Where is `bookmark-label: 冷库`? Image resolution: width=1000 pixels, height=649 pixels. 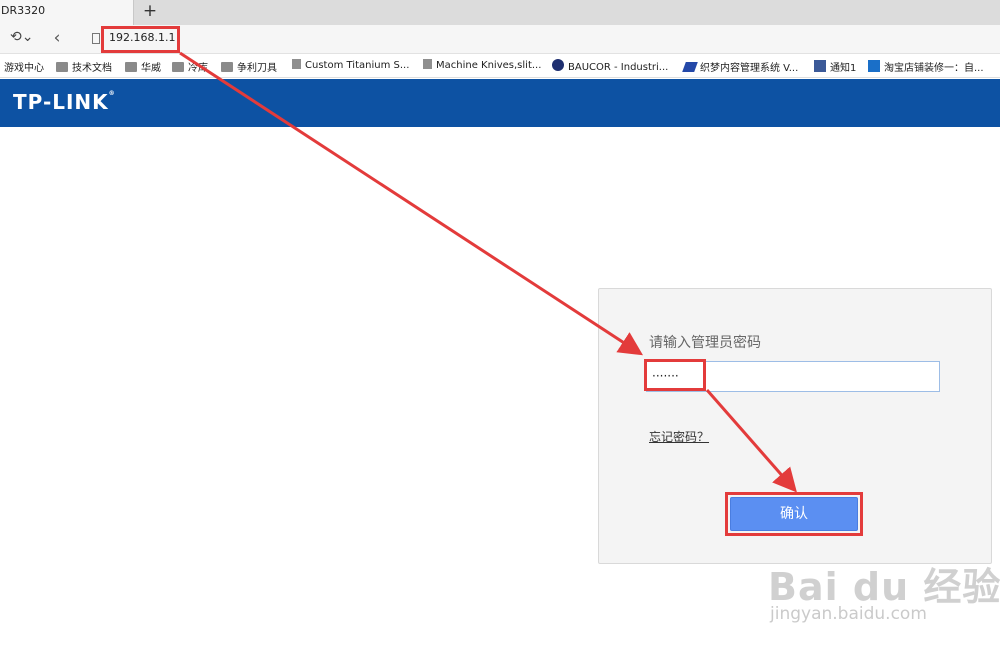 bookmark-label: 冷库 is located at coordinates (198, 68).